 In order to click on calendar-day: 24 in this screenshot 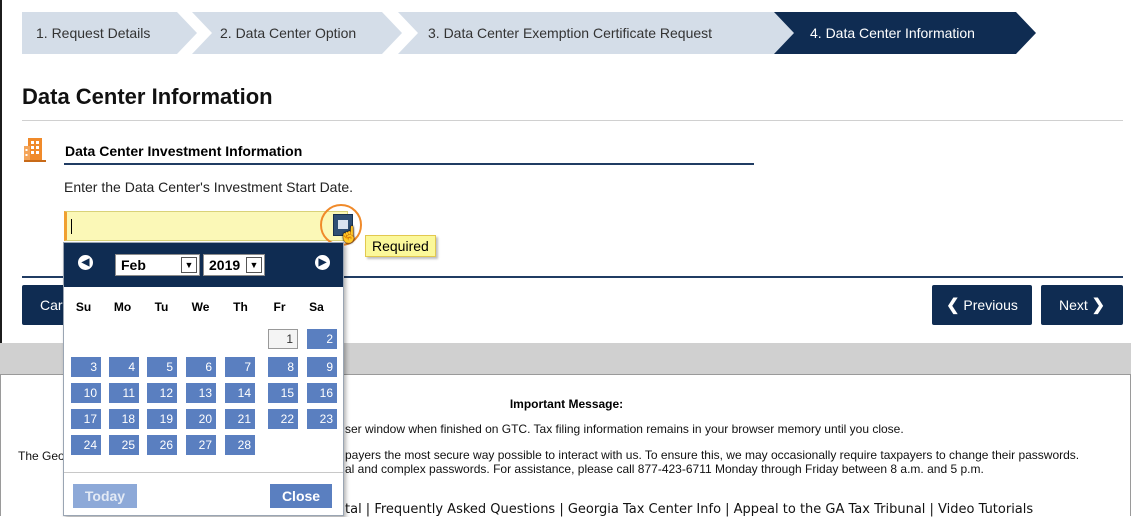, I will do `click(86, 445)`.